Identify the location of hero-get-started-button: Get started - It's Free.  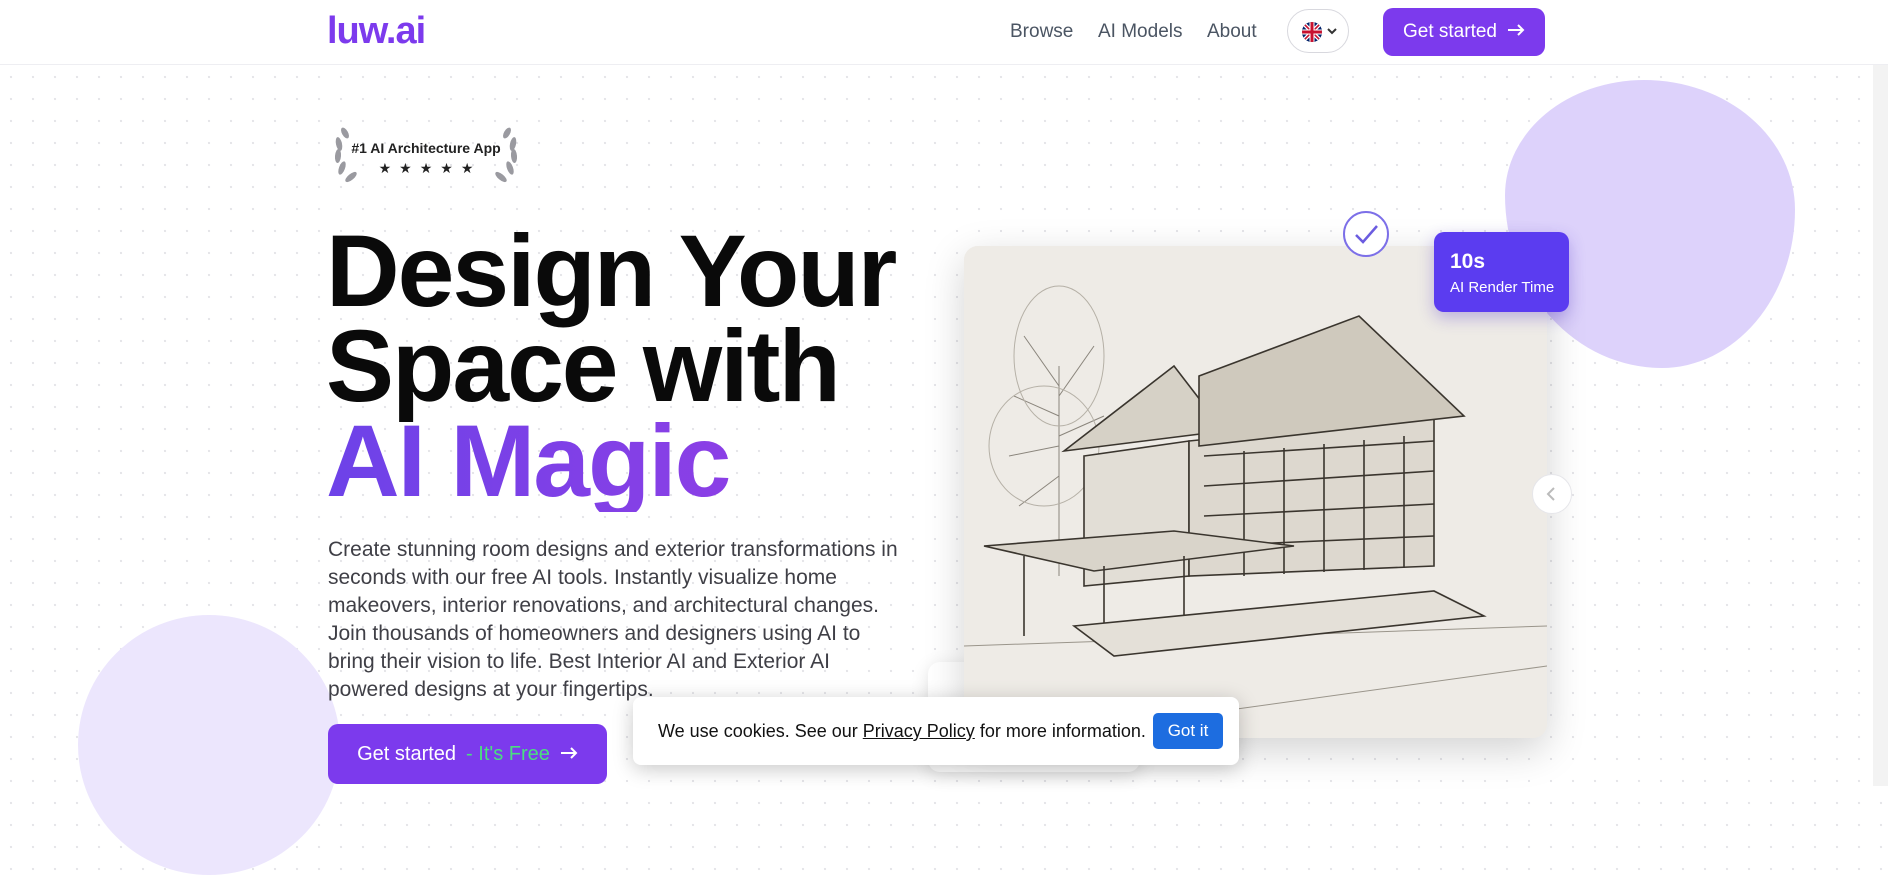
(467, 754).